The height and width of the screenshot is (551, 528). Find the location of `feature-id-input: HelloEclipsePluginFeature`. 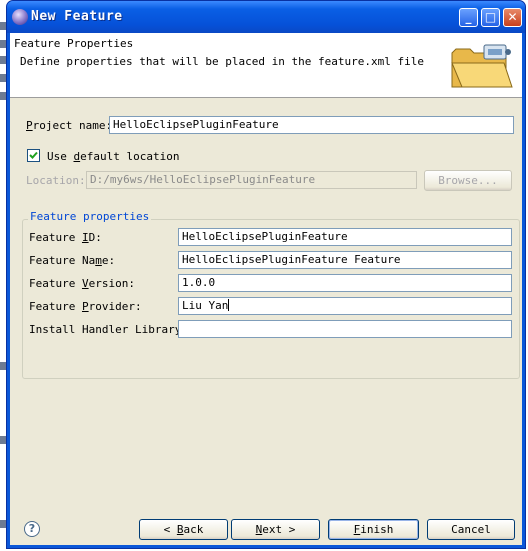

feature-id-input: HelloEclipsePluginFeature is located at coordinates (345, 237).